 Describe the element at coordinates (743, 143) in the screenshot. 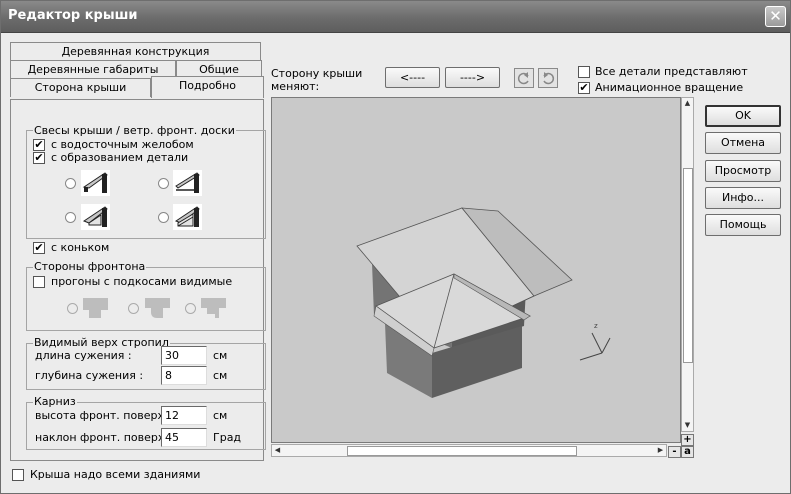

I see `cancel-button: Отмена` at that location.